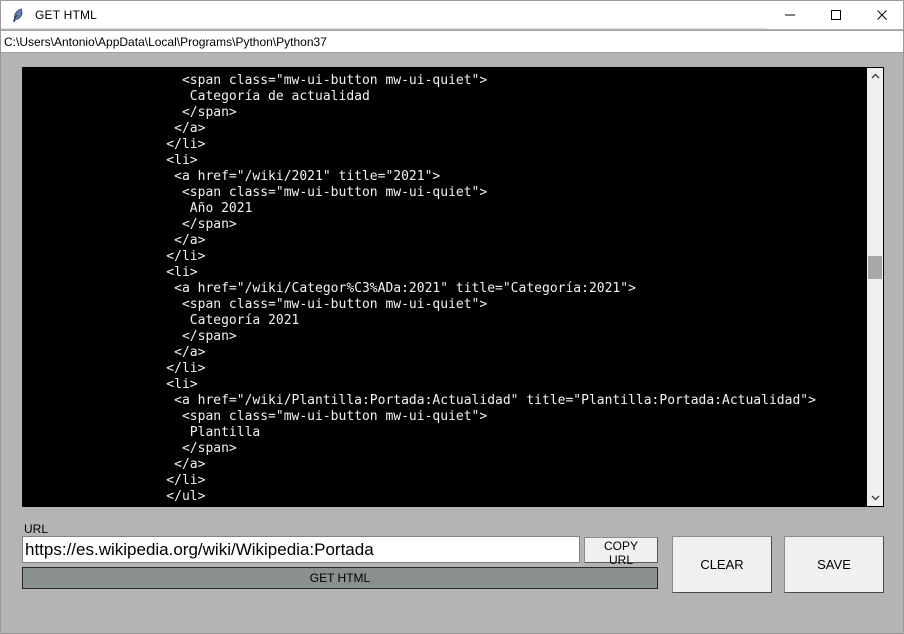 The width and height of the screenshot is (904, 634). What do you see at coordinates (621, 552) in the screenshot?
I see `copy-url-button: COPY URL` at bounding box center [621, 552].